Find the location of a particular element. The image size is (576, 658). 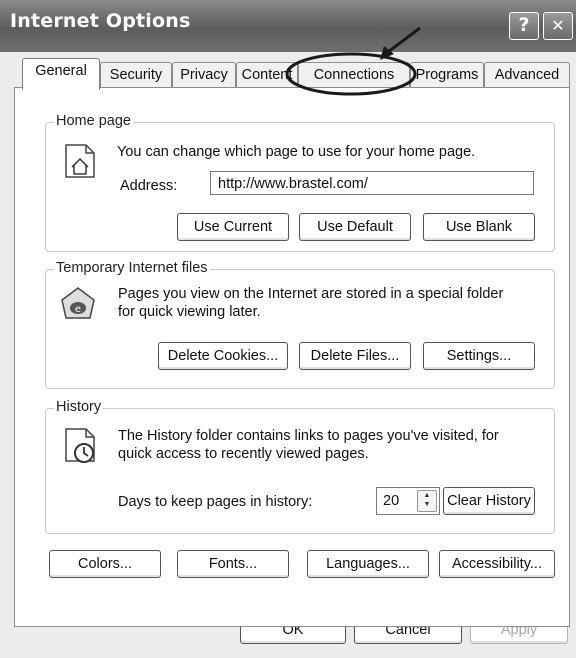

title-bar: Internet Options ? ✕ is located at coordinates (288, 26).